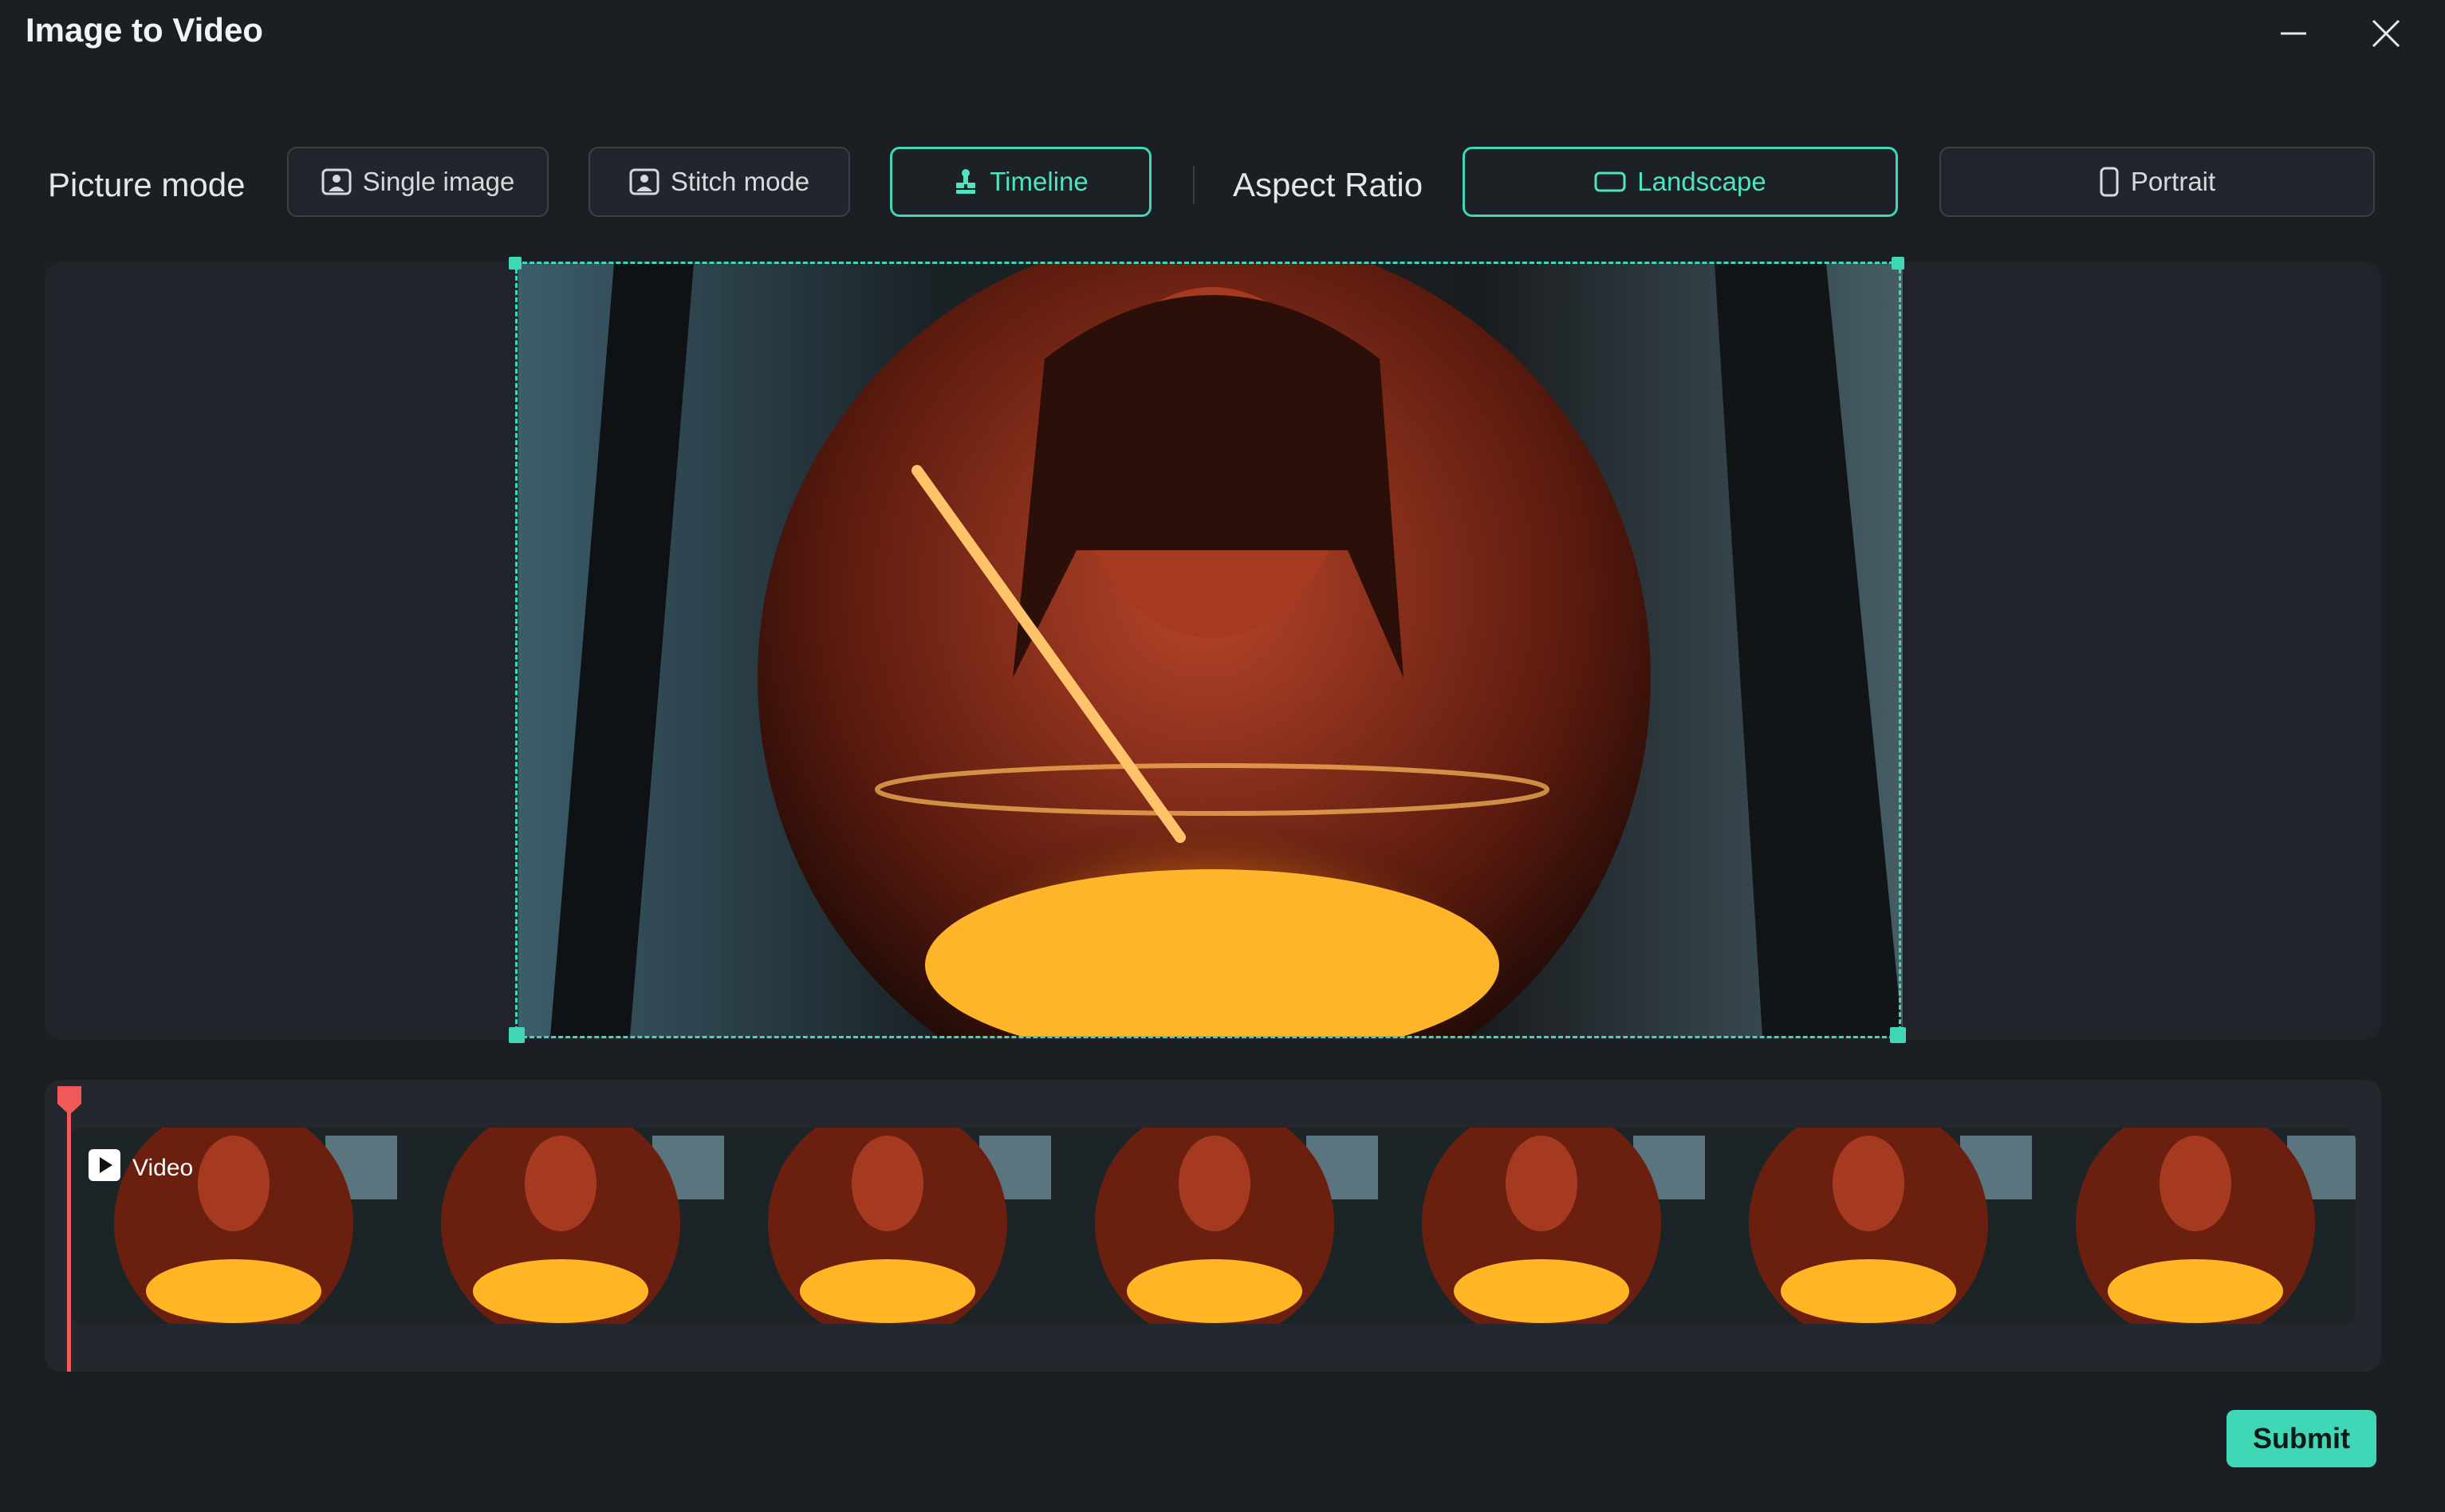 Image resolution: width=2445 pixels, height=1512 pixels. What do you see at coordinates (2109, 182) in the screenshot?
I see `portrait-icon` at bounding box center [2109, 182].